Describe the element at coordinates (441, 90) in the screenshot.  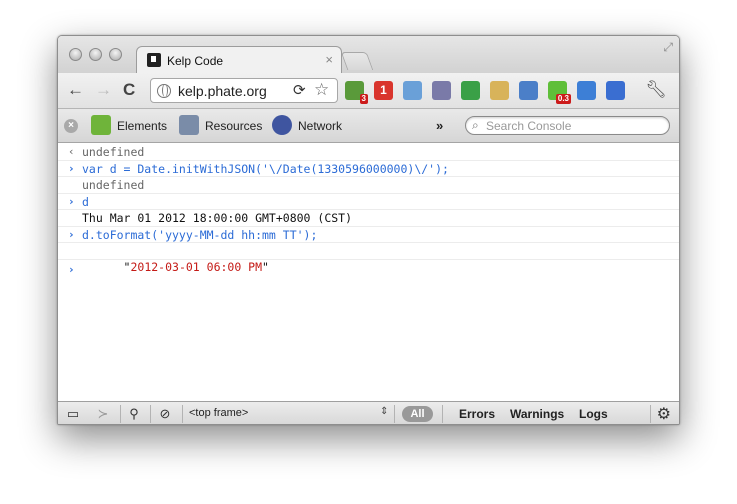
I see `user-block-ext-icon` at that location.